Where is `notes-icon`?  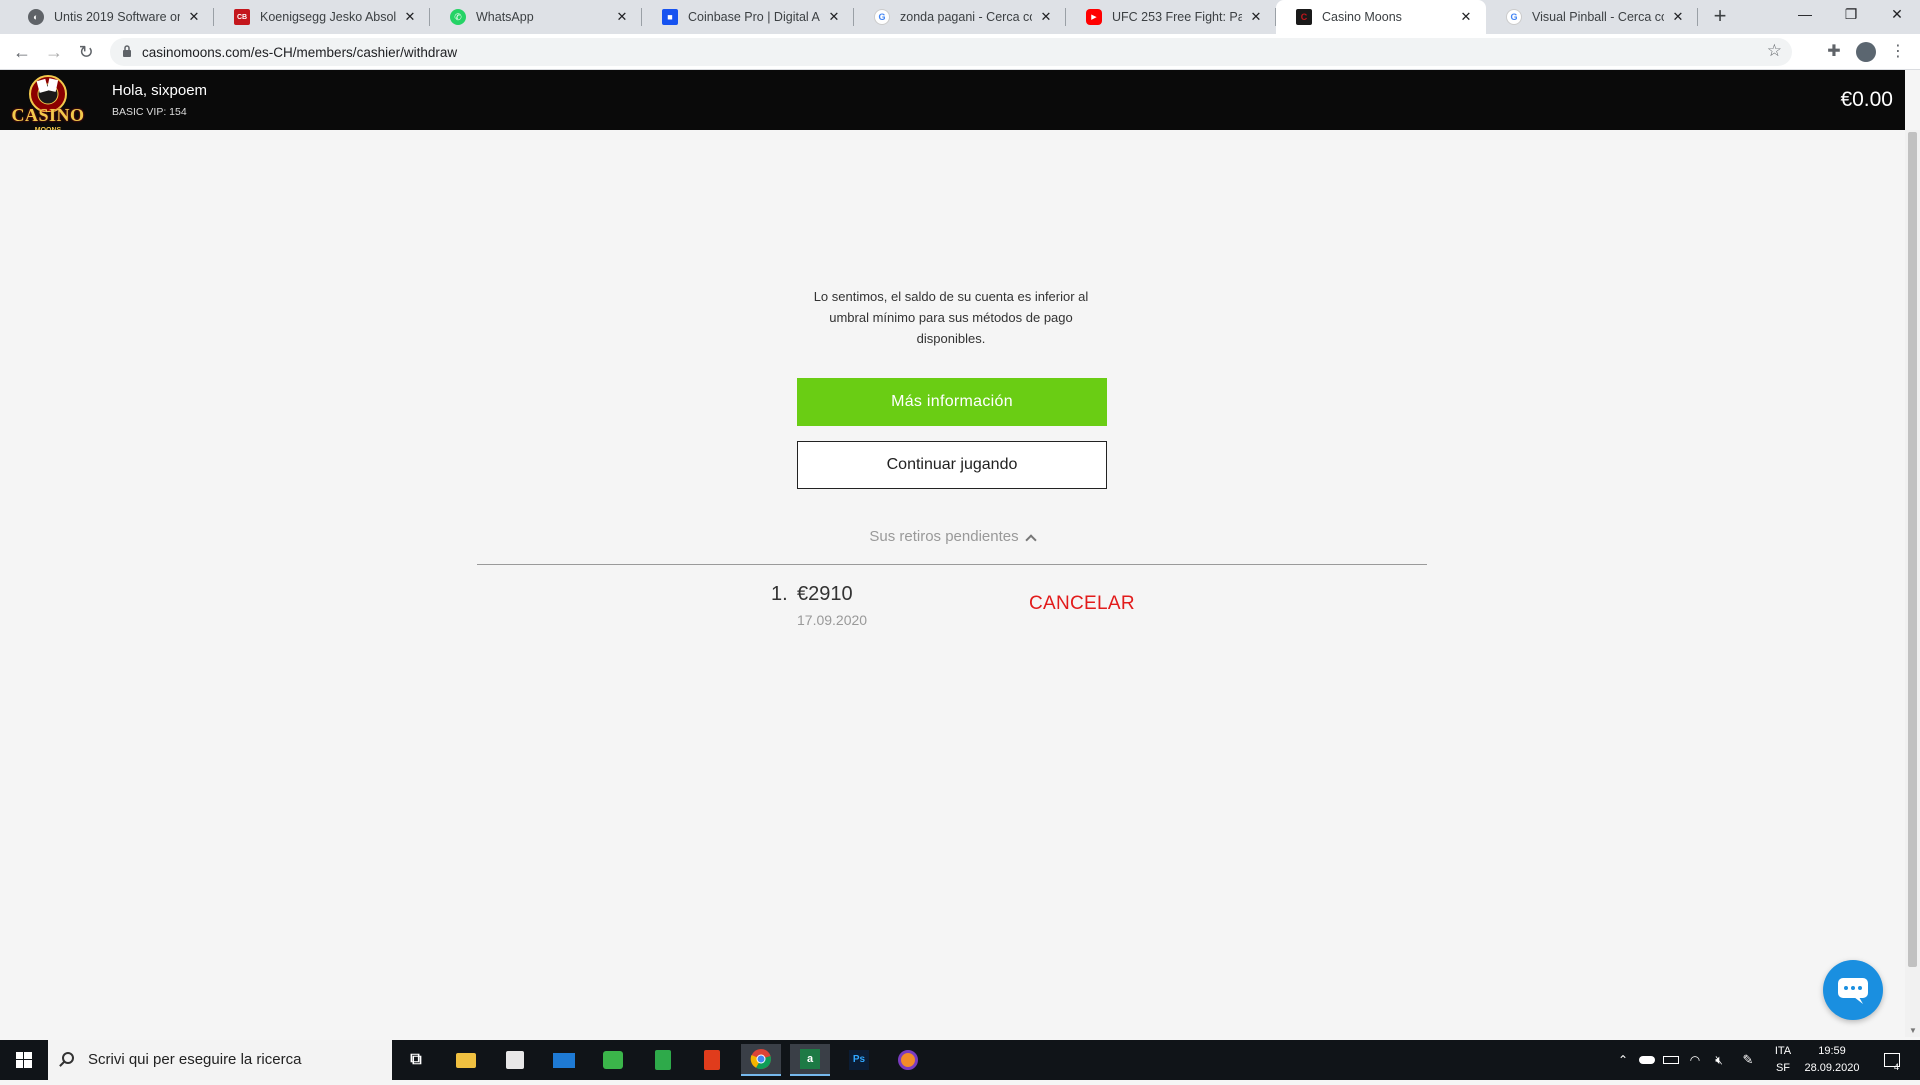
notes-icon is located at coordinates (663, 1060).